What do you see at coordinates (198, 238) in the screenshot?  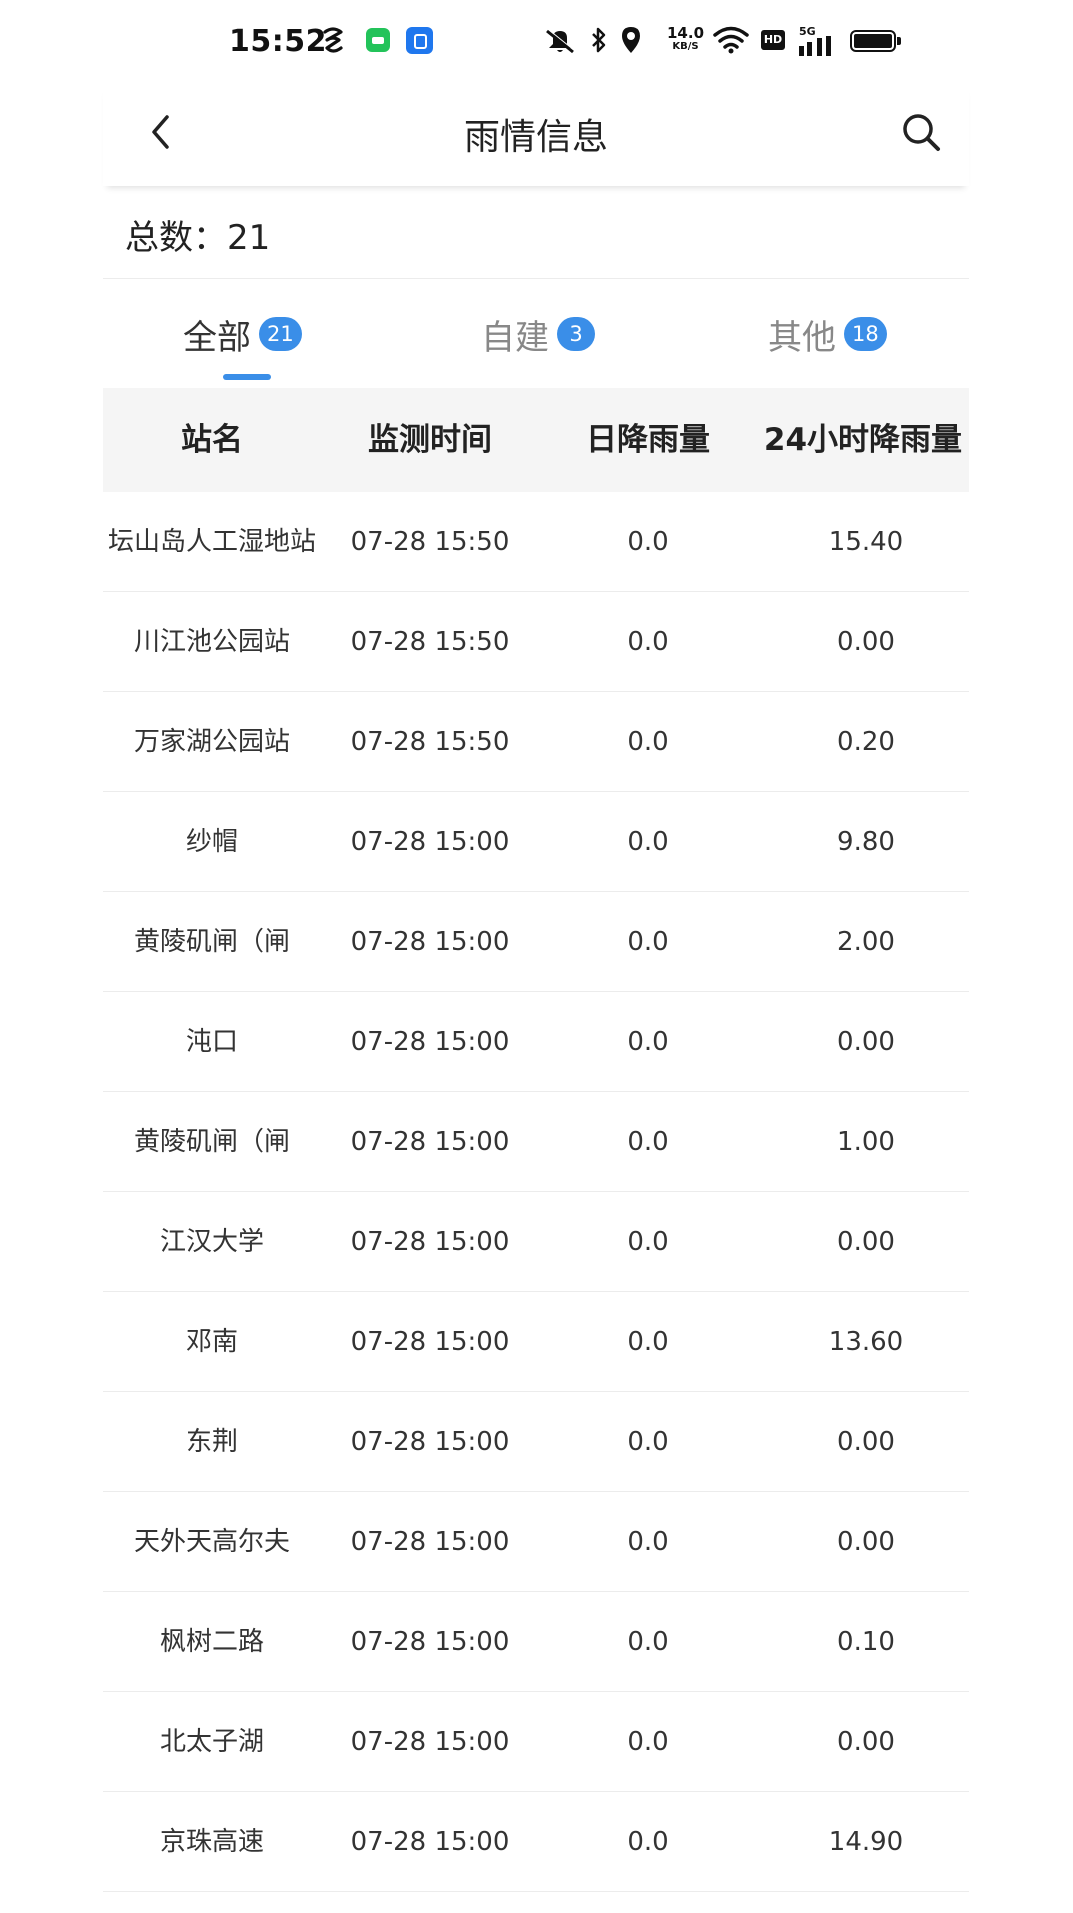 I see `total-count: 总数：21` at bounding box center [198, 238].